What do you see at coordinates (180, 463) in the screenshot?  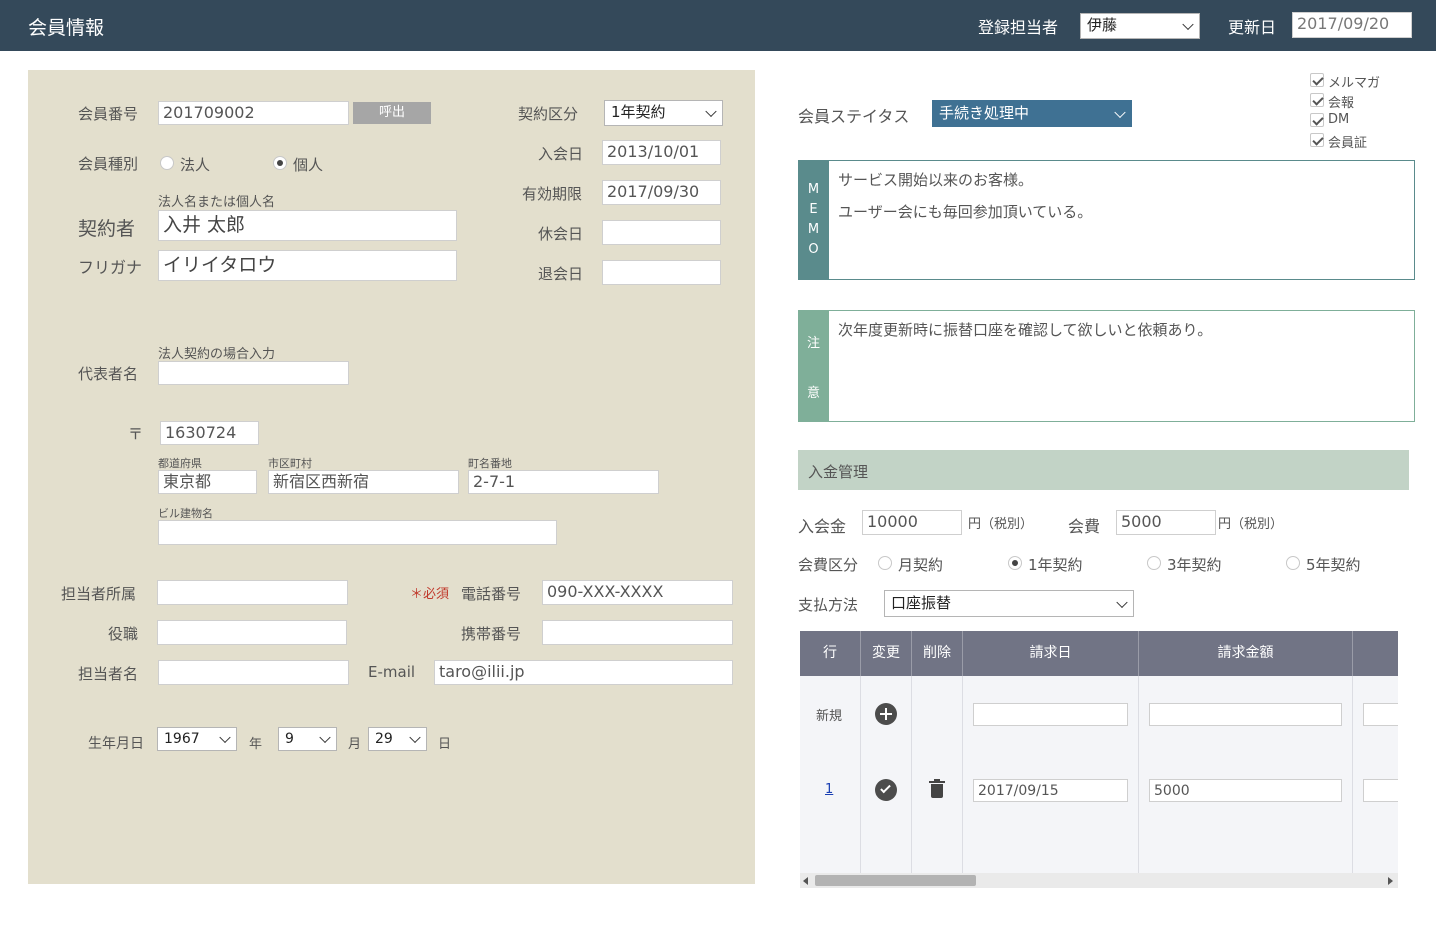 I see `pref-label: 都道府県` at bounding box center [180, 463].